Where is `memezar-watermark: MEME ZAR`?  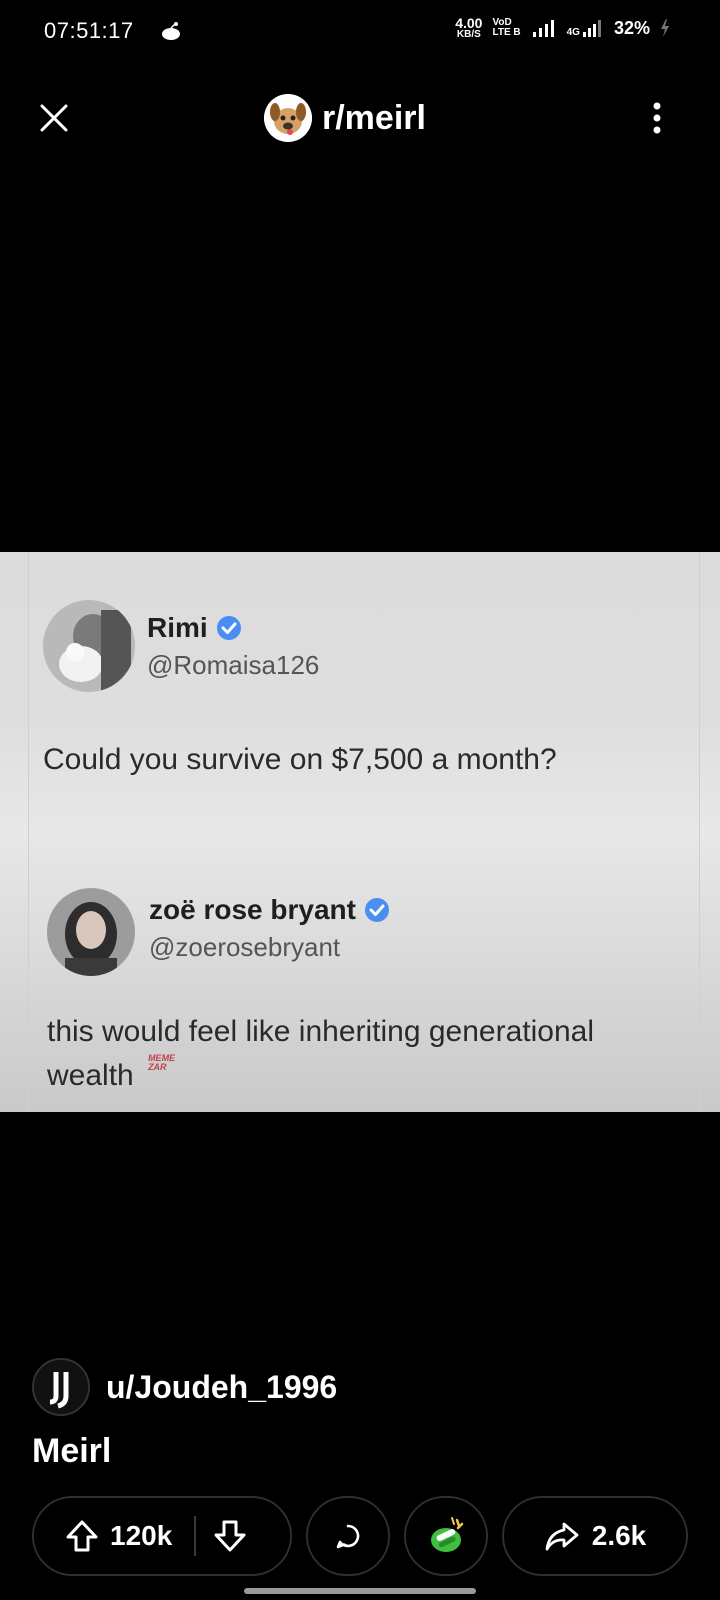 memezar-watermark: MEME ZAR is located at coordinates (161, 1062).